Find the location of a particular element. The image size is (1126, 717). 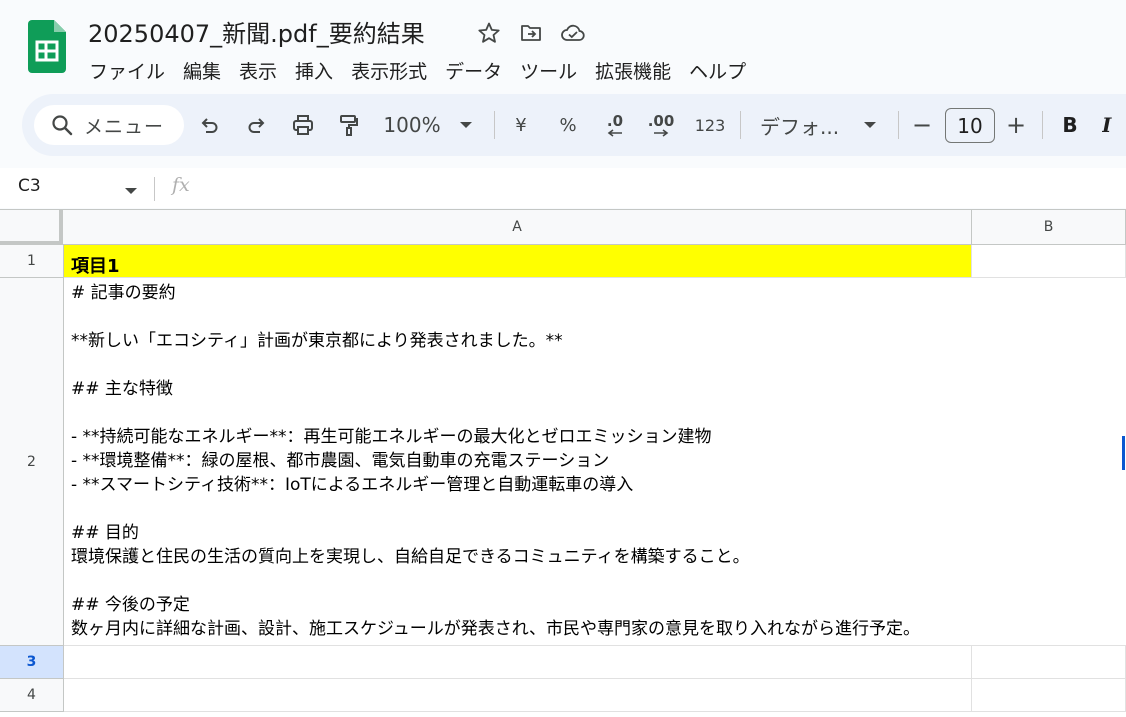

search-icon is located at coordinates (62, 125).